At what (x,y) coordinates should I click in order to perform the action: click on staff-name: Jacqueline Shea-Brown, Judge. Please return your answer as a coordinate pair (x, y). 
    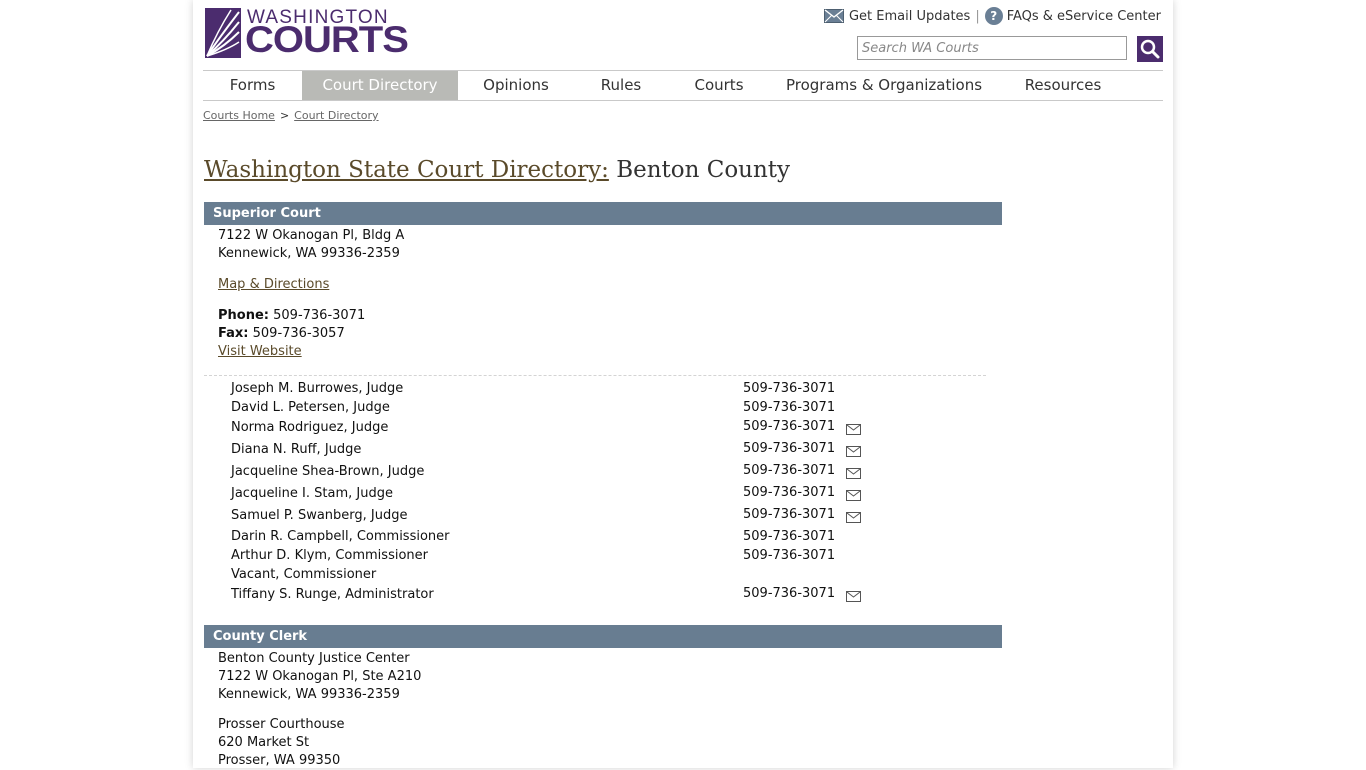
    Looking at the image, I should click on (328, 471).